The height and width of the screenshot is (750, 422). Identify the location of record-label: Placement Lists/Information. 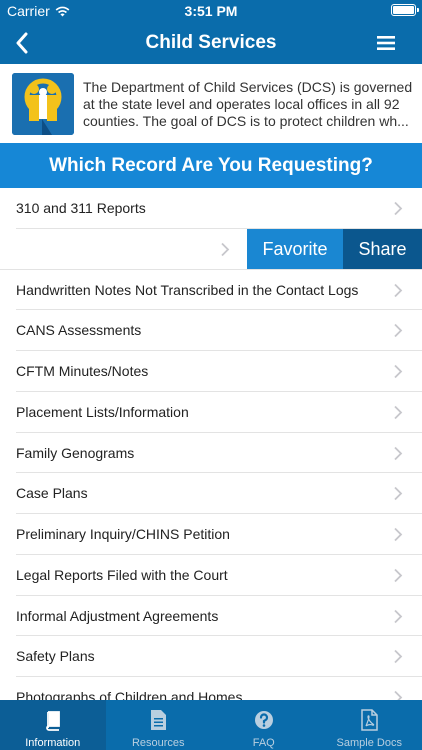
(102, 411).